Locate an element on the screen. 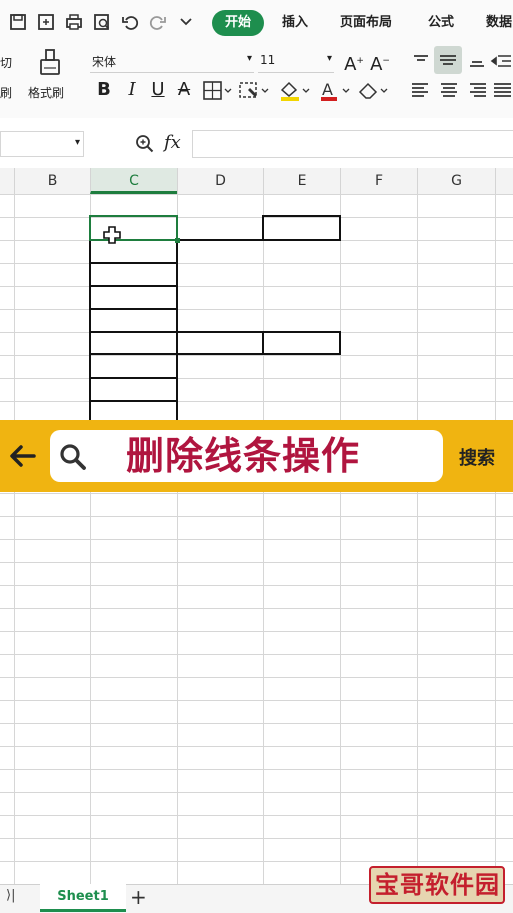  add-sheet-icon: + is located at coordinates (138, 897).